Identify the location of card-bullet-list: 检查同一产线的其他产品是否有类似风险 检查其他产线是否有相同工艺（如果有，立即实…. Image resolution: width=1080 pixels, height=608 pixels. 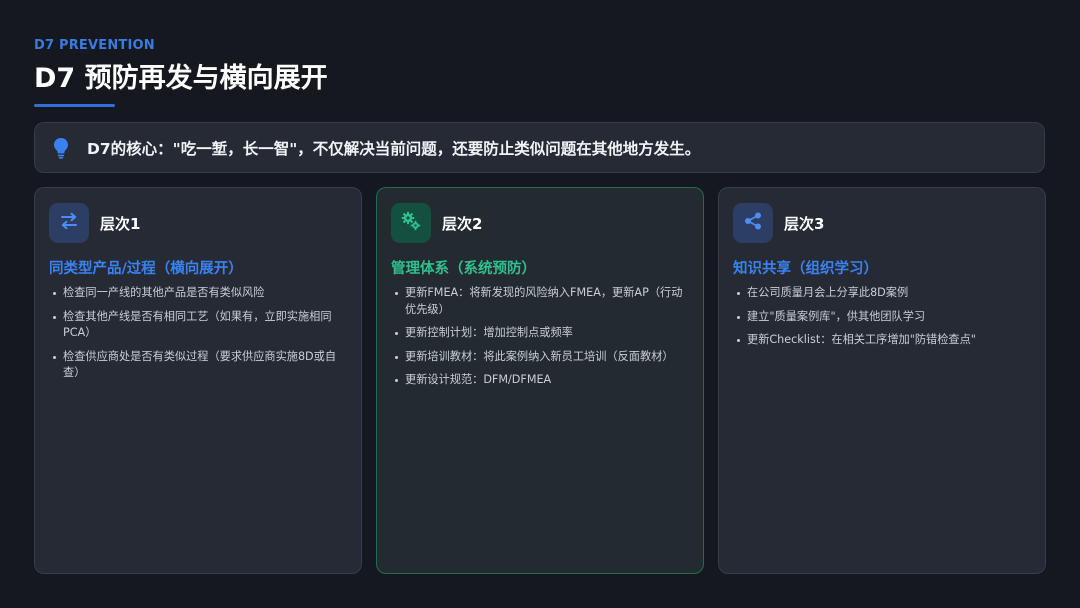
(198, 333).